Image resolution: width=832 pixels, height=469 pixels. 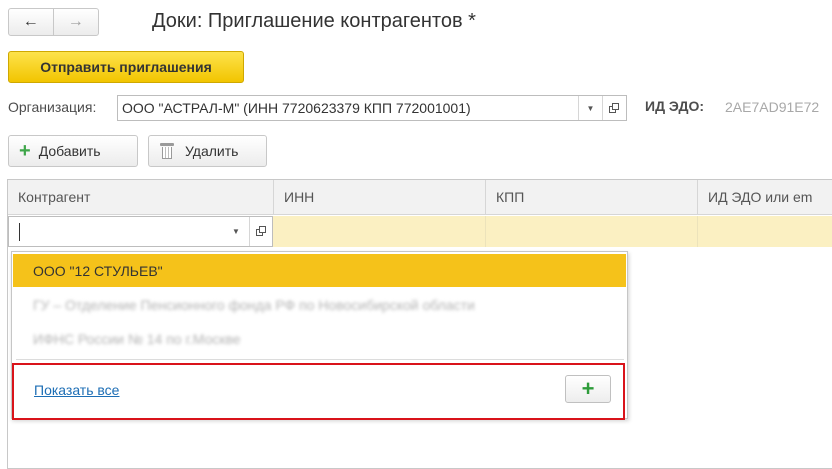 I want to click on table-row: ▼, so click(x=420, y=231).